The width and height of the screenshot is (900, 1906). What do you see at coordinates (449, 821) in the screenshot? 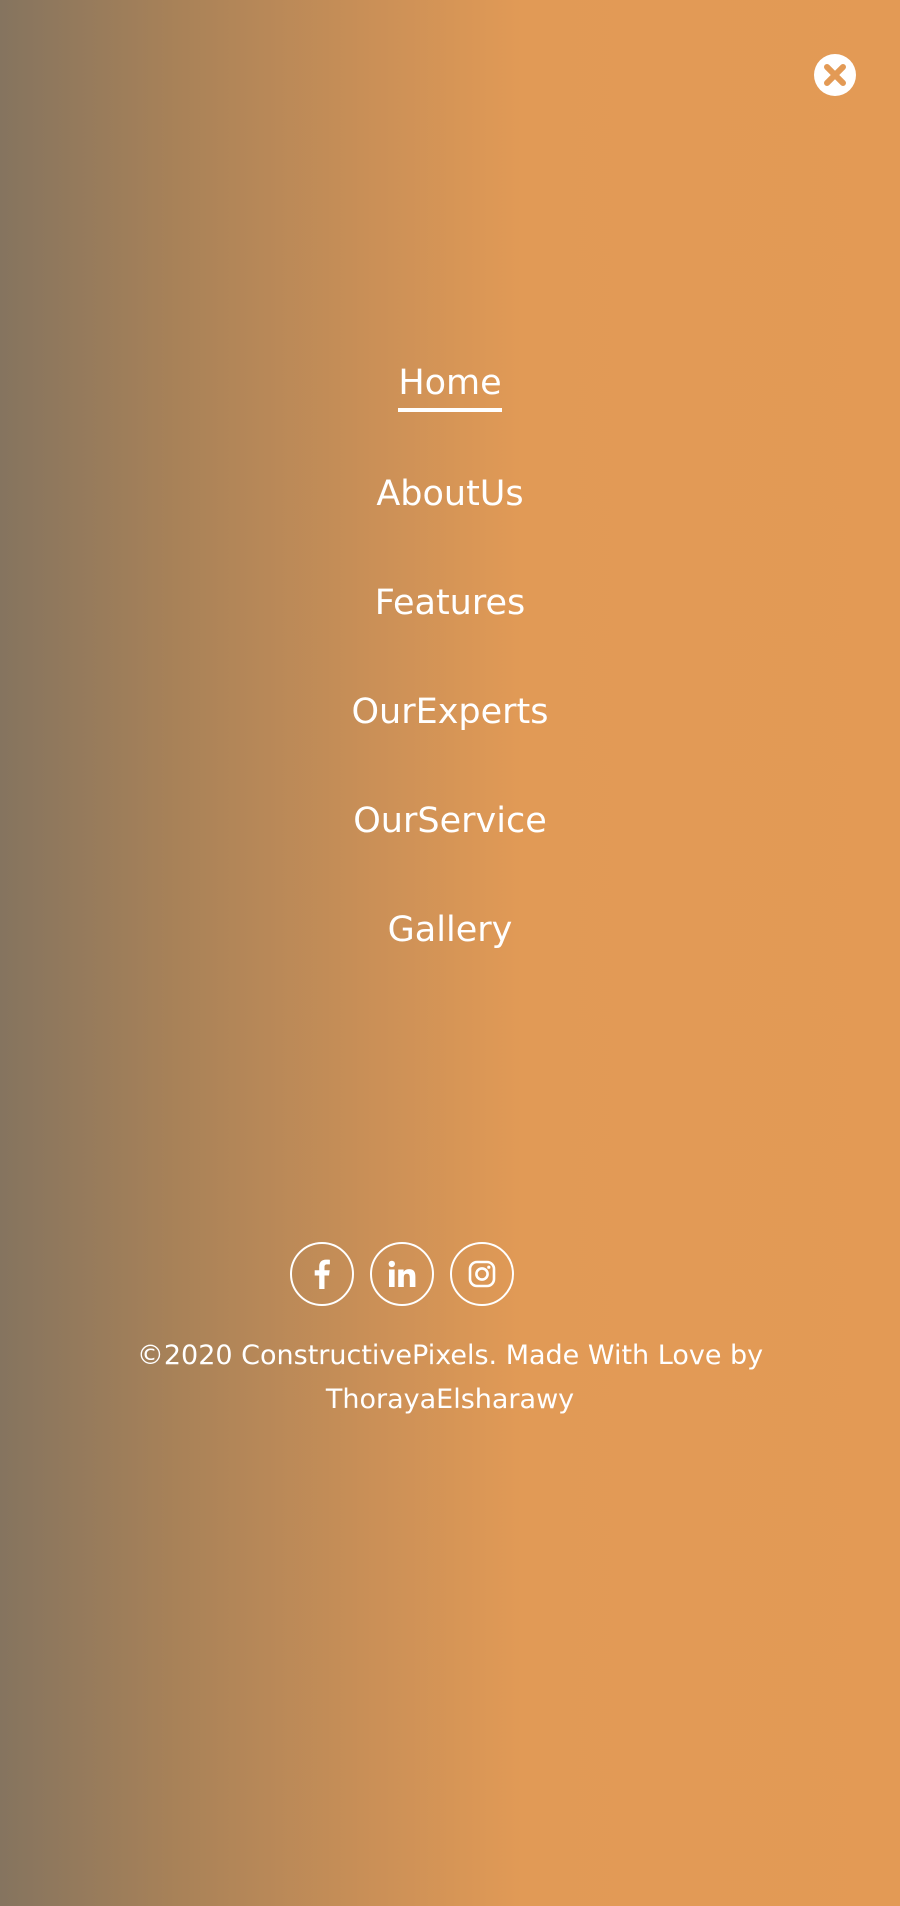
I see `nav-link-our-service: OurService` at bounding box center [449, 821].